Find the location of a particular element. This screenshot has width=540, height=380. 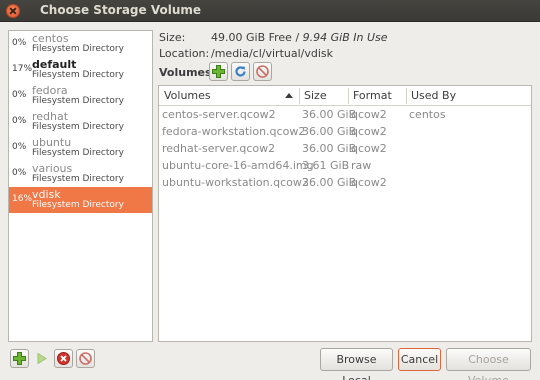

window-close-button is located at coordinates (13, 11).